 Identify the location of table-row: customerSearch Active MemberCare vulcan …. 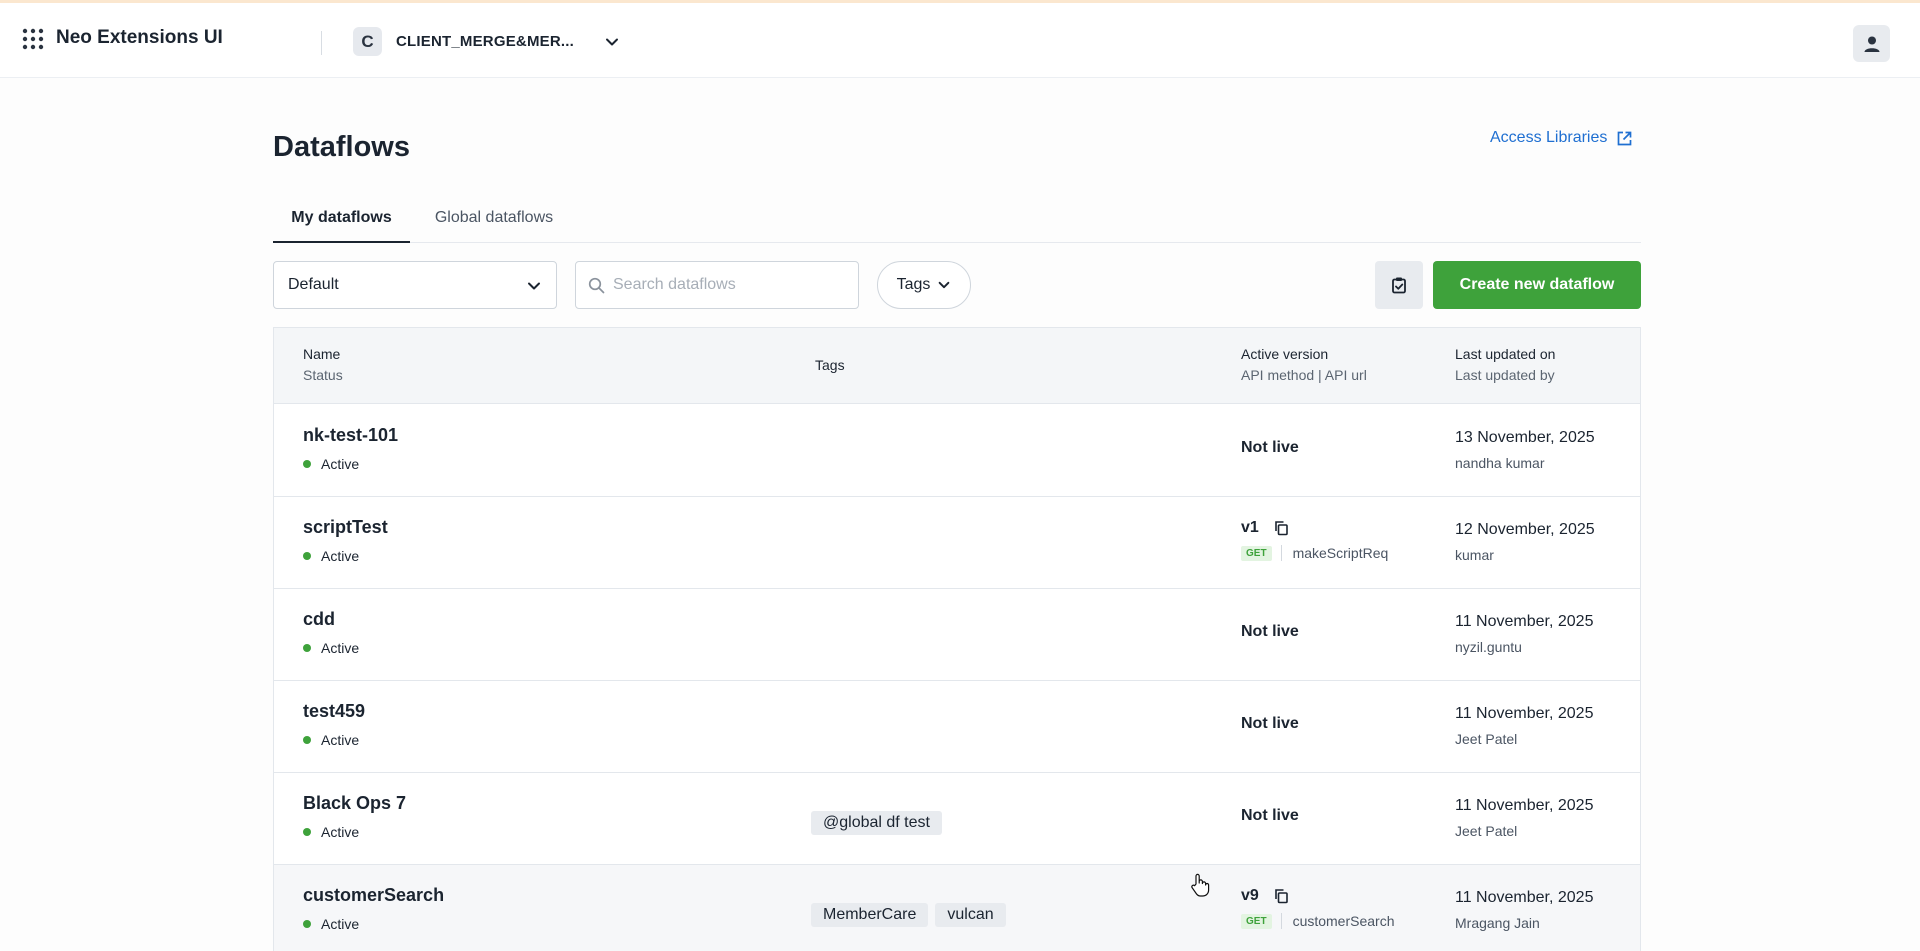
(957, 908).